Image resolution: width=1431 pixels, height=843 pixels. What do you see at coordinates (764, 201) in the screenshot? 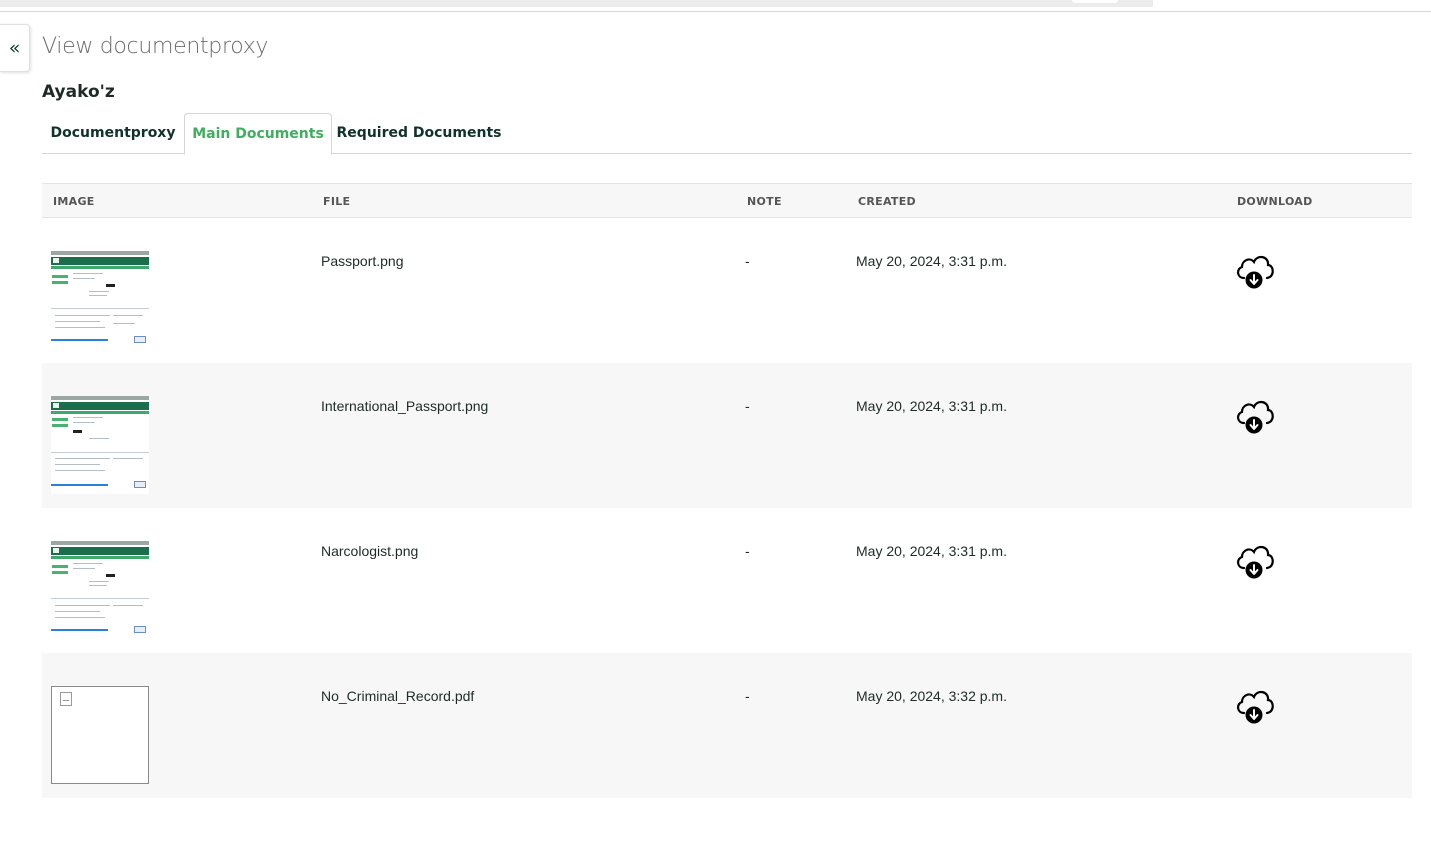
I see `header-note: NOTE` at bounding box center [764, 201].